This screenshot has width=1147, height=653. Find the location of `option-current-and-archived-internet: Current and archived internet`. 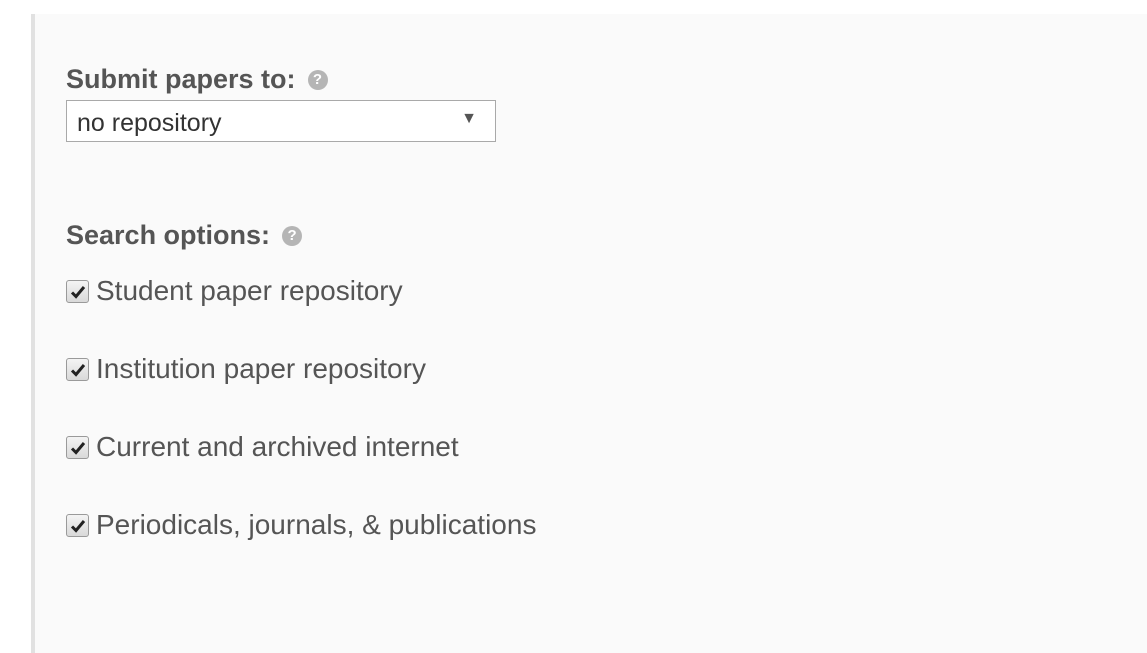

option-current-and-archived-internet: Current and archived internet is located at coordinates (262, 447).